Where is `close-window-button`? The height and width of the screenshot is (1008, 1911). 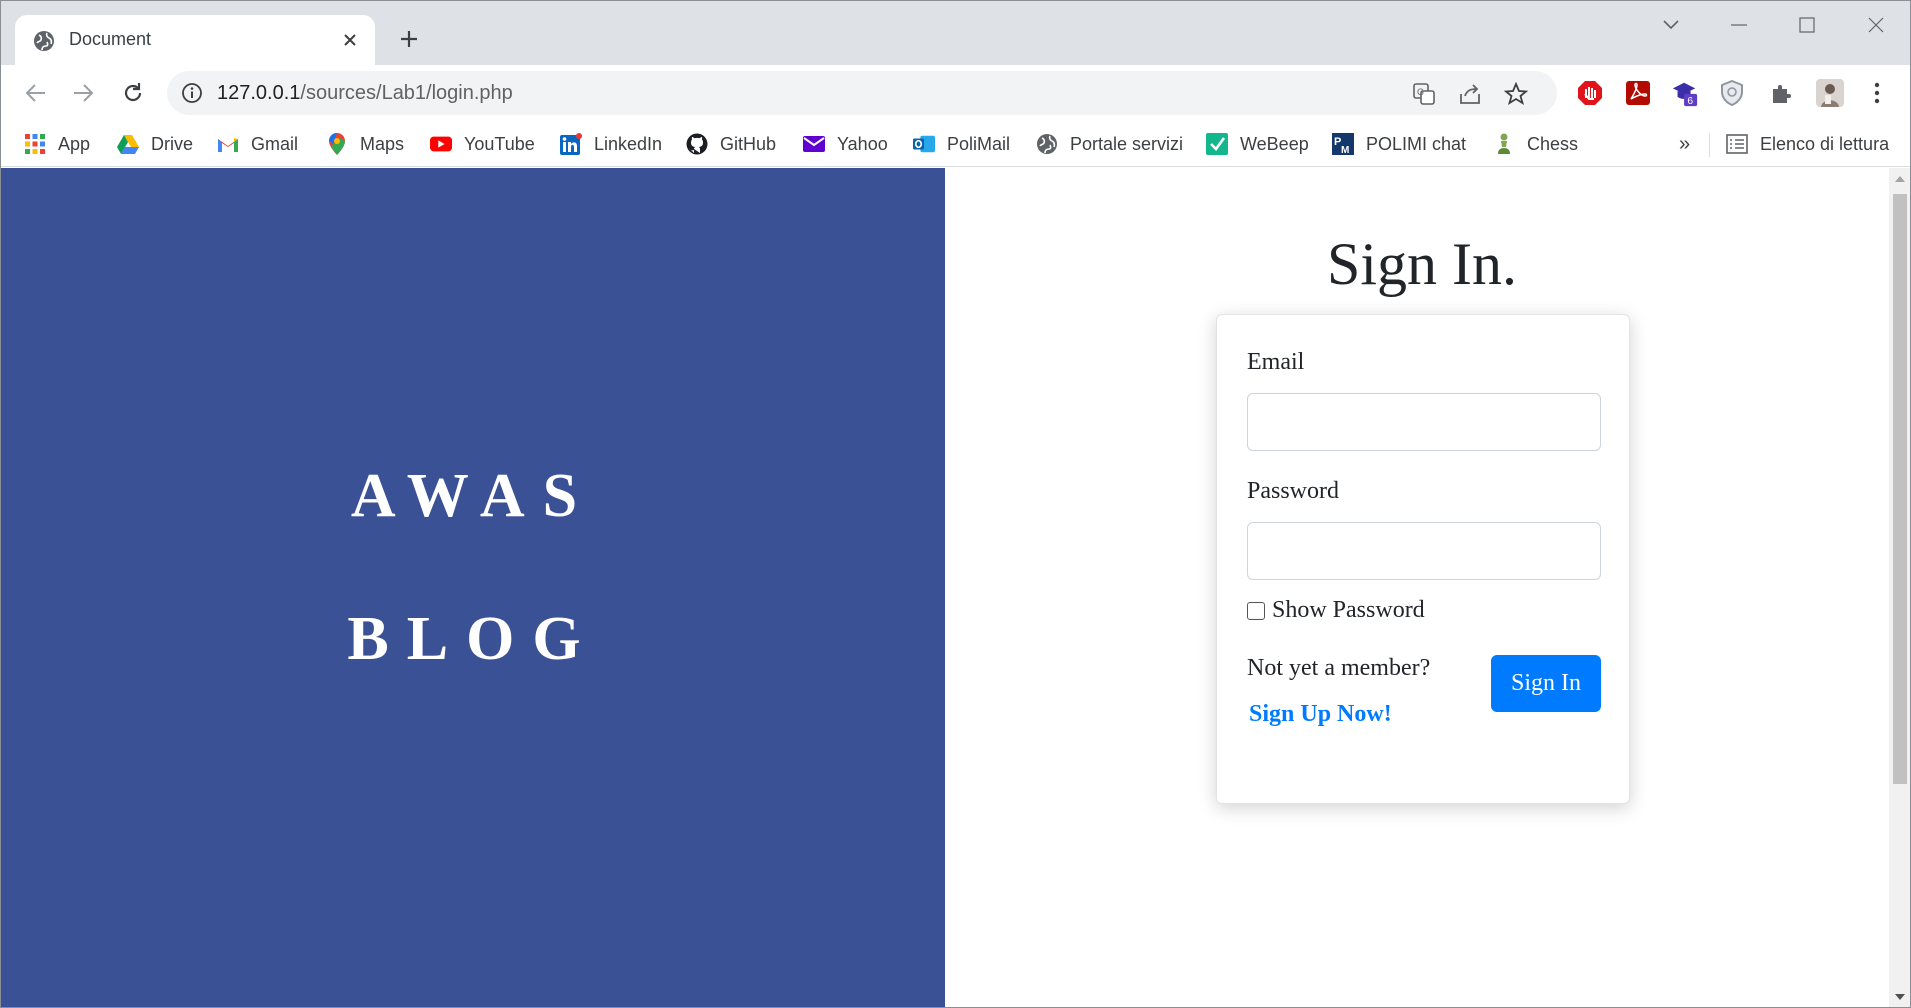
close-window-button is located at coordinates (1876, 25).